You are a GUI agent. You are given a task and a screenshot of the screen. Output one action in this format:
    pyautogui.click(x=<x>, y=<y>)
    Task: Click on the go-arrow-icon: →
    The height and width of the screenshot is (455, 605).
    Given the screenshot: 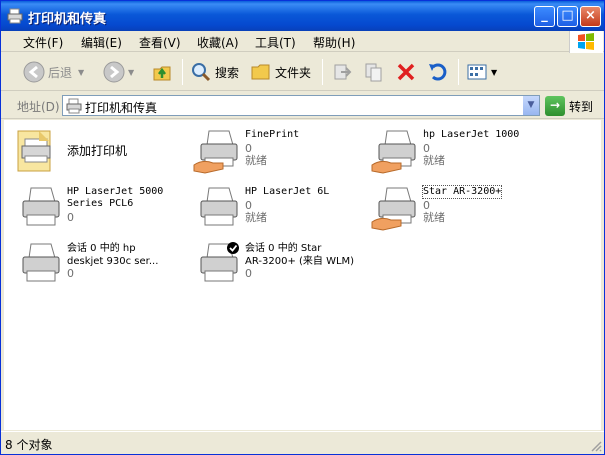 What is the action you would take?
    pyautogui.click(x=555, y=106)
    